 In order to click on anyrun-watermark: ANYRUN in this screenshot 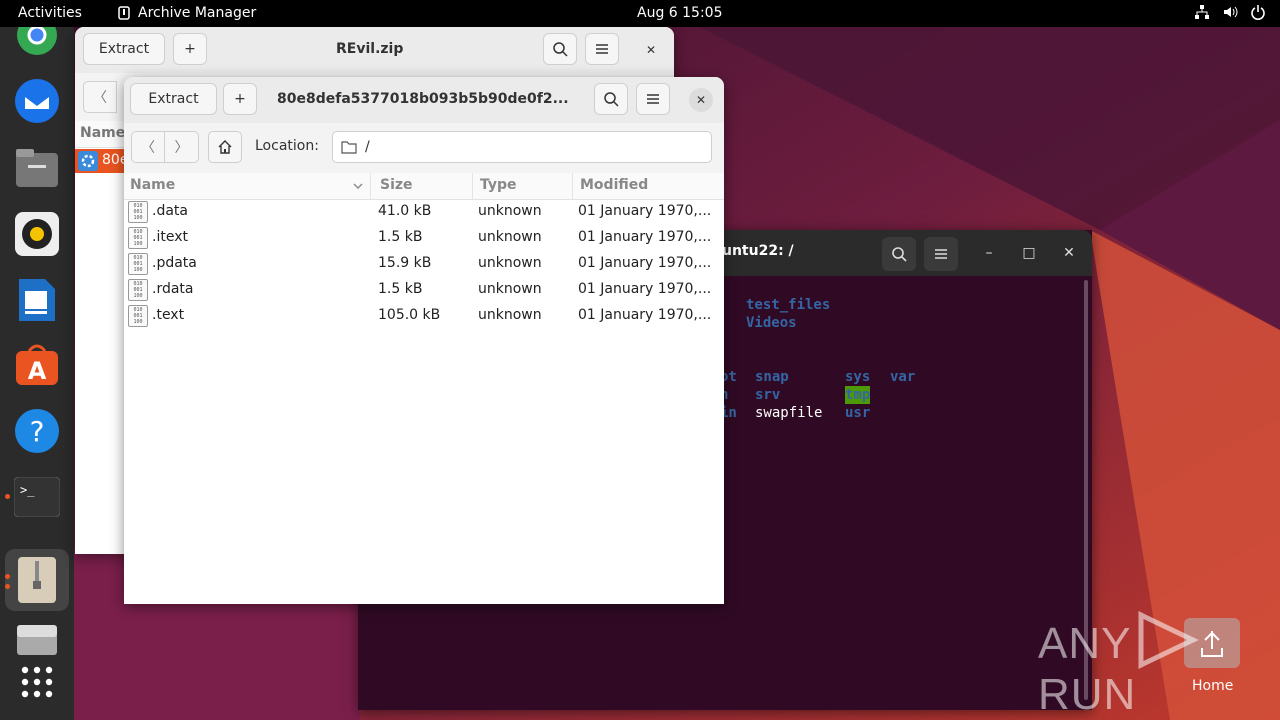, I will do `click(1159, 665)`.